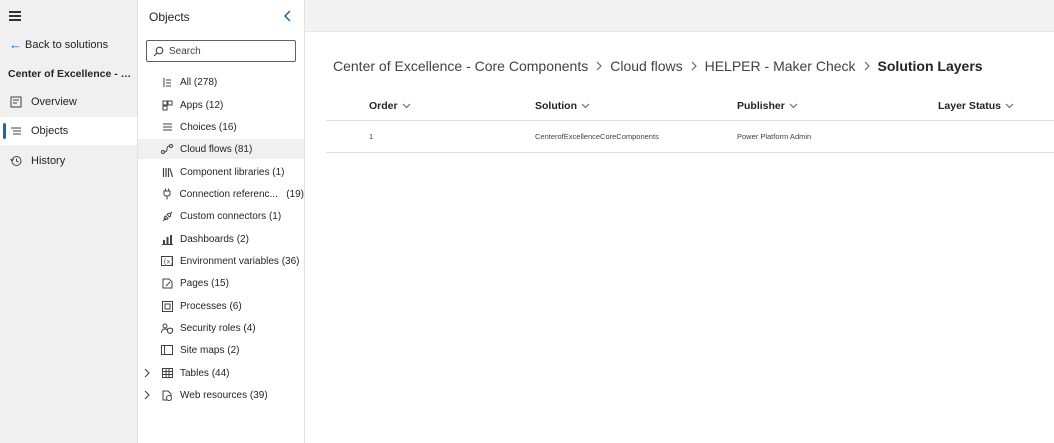 The height and width of the screenshot is (443, 1054). I want to click on object-item-pages: Pages (15), so click(221, 283).